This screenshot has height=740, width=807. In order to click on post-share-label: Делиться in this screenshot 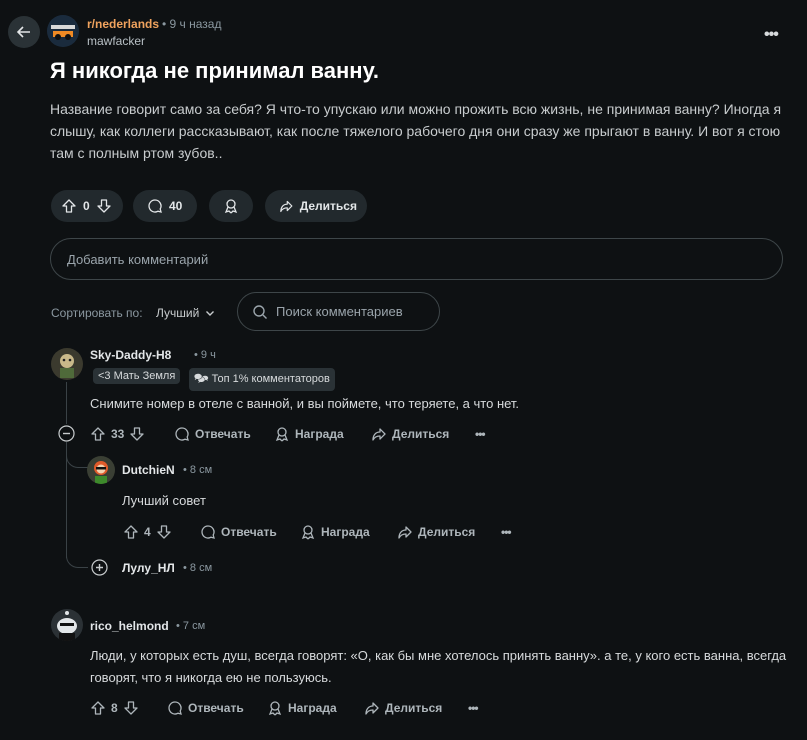, I will do `click(328, 206)`.